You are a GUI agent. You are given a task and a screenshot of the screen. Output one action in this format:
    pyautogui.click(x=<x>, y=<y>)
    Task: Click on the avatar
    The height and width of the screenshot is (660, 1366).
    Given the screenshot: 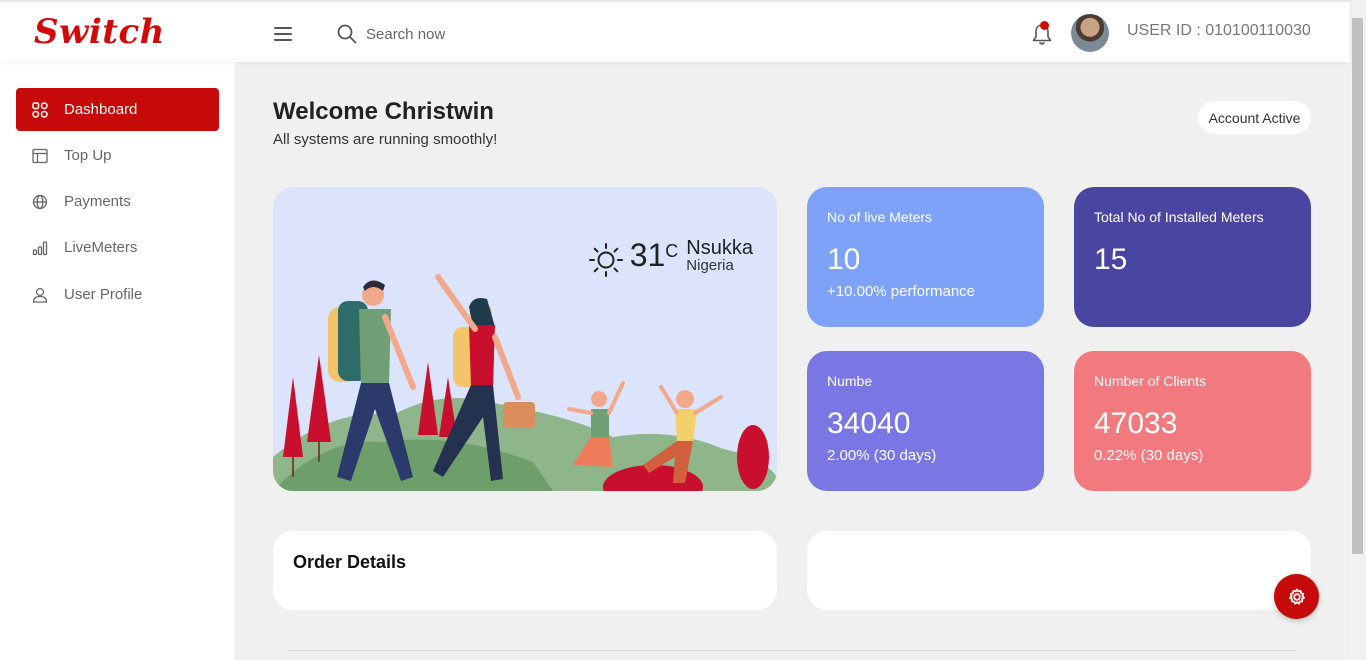 What is the action you would take?
    pyautogui.click(x=1090, y=33)
    